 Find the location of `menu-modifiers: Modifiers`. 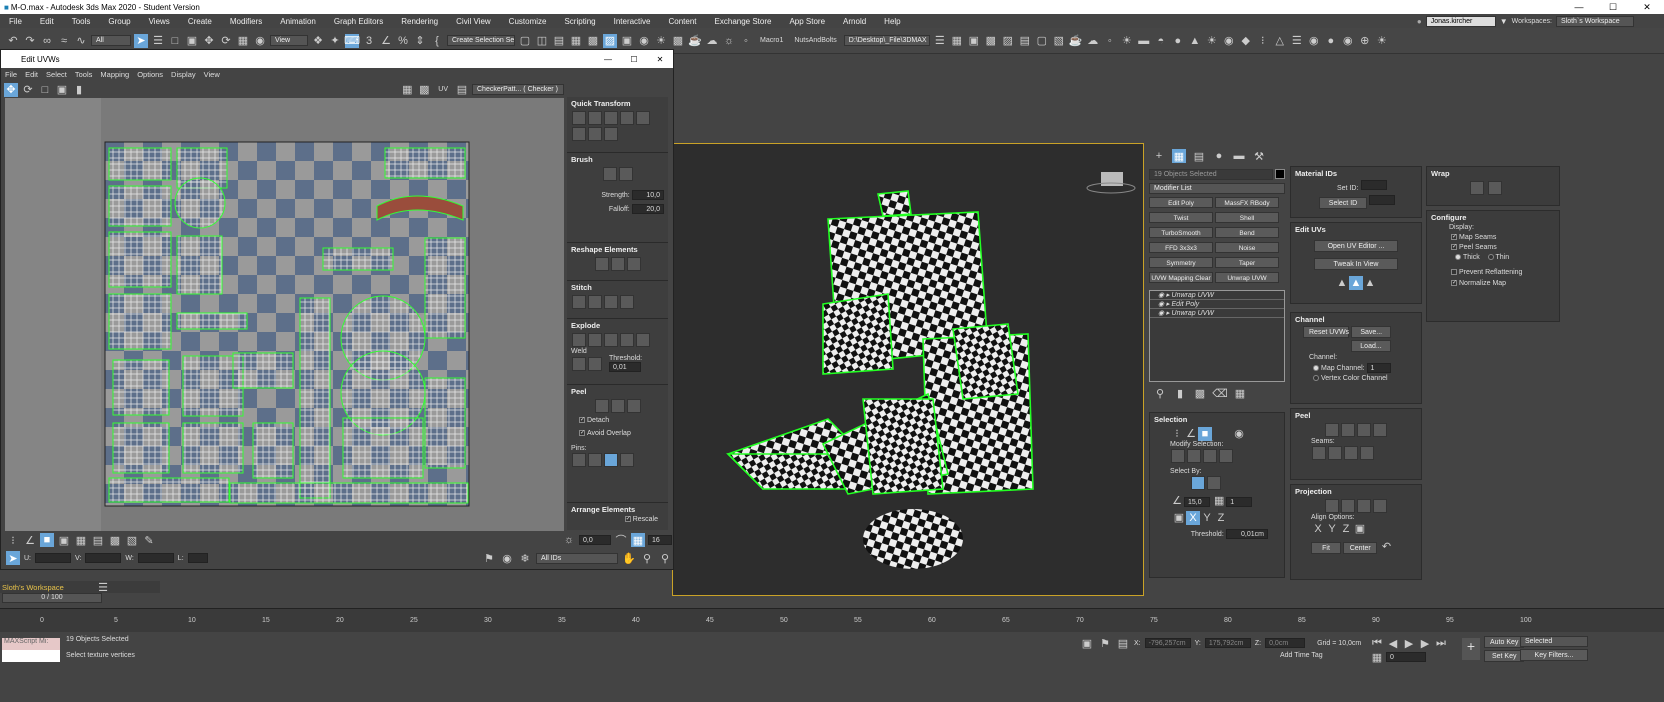

menu-modifiers: Modifiers is located at coordinates (246, 21).